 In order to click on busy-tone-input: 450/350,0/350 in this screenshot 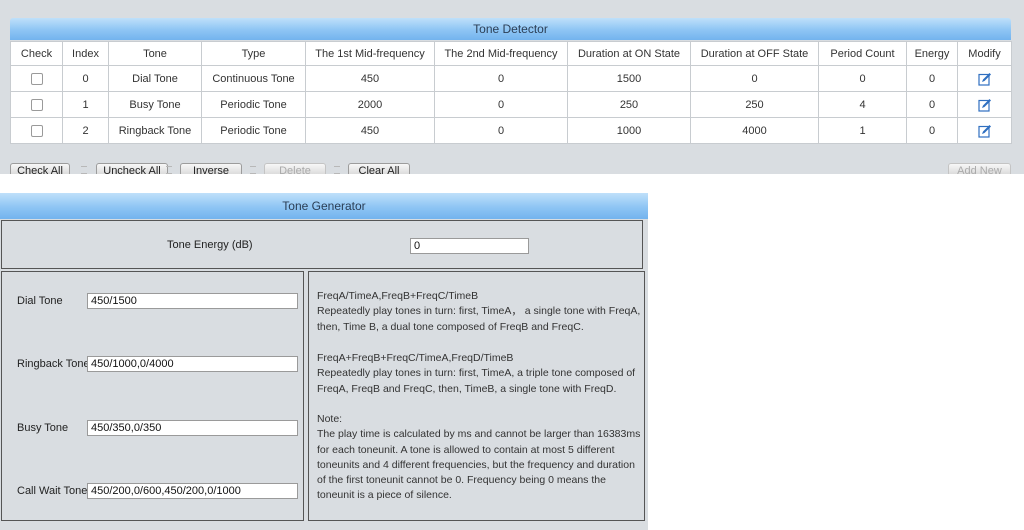, I will do `click(192, 428)`.